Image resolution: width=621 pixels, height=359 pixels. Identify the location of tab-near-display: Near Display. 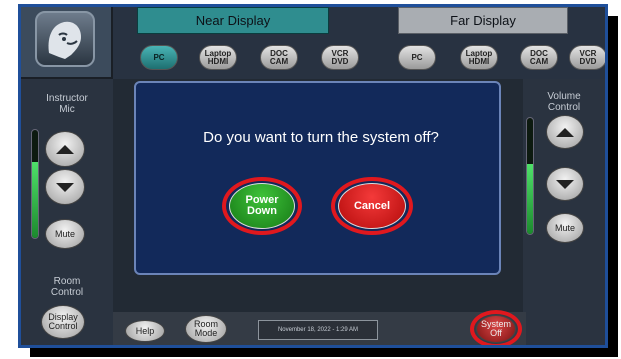
(233, 20).